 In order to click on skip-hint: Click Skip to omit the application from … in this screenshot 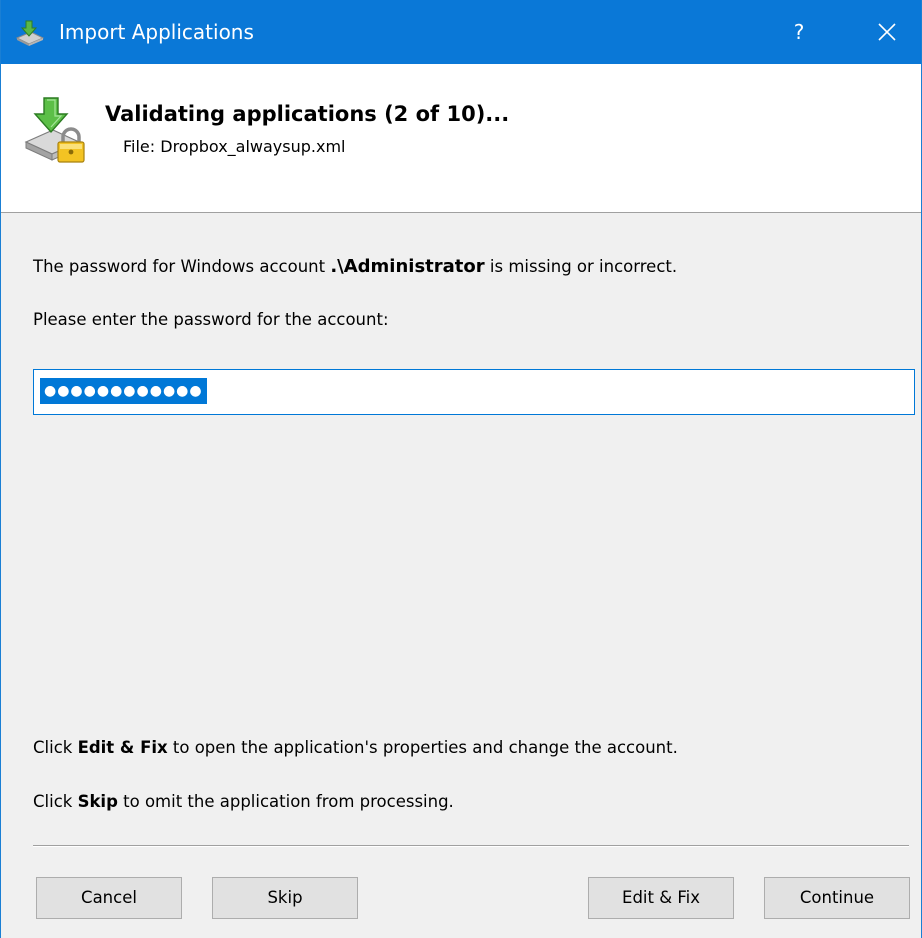, I will do `click(243, 801)`.